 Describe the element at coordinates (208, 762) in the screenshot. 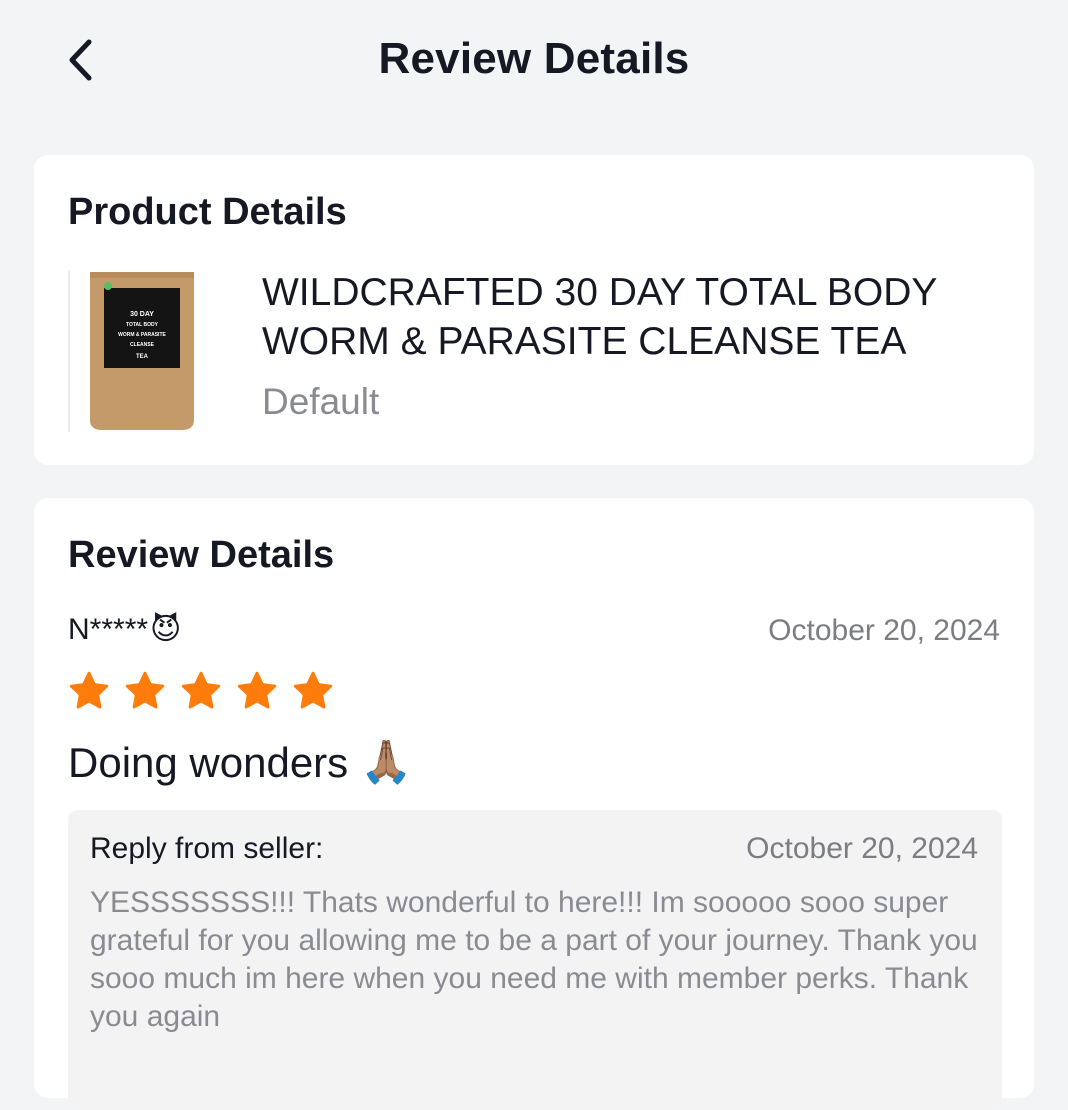

I see `review-body: Doing wonders` at that location.